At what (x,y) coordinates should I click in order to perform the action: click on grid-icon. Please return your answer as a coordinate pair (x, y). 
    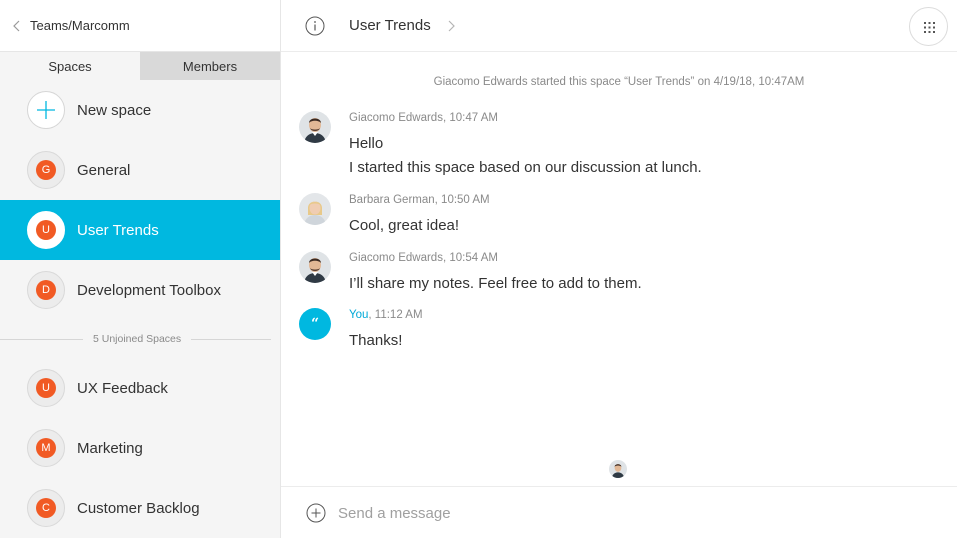
    Looking at the image, I should click on (929, 27).